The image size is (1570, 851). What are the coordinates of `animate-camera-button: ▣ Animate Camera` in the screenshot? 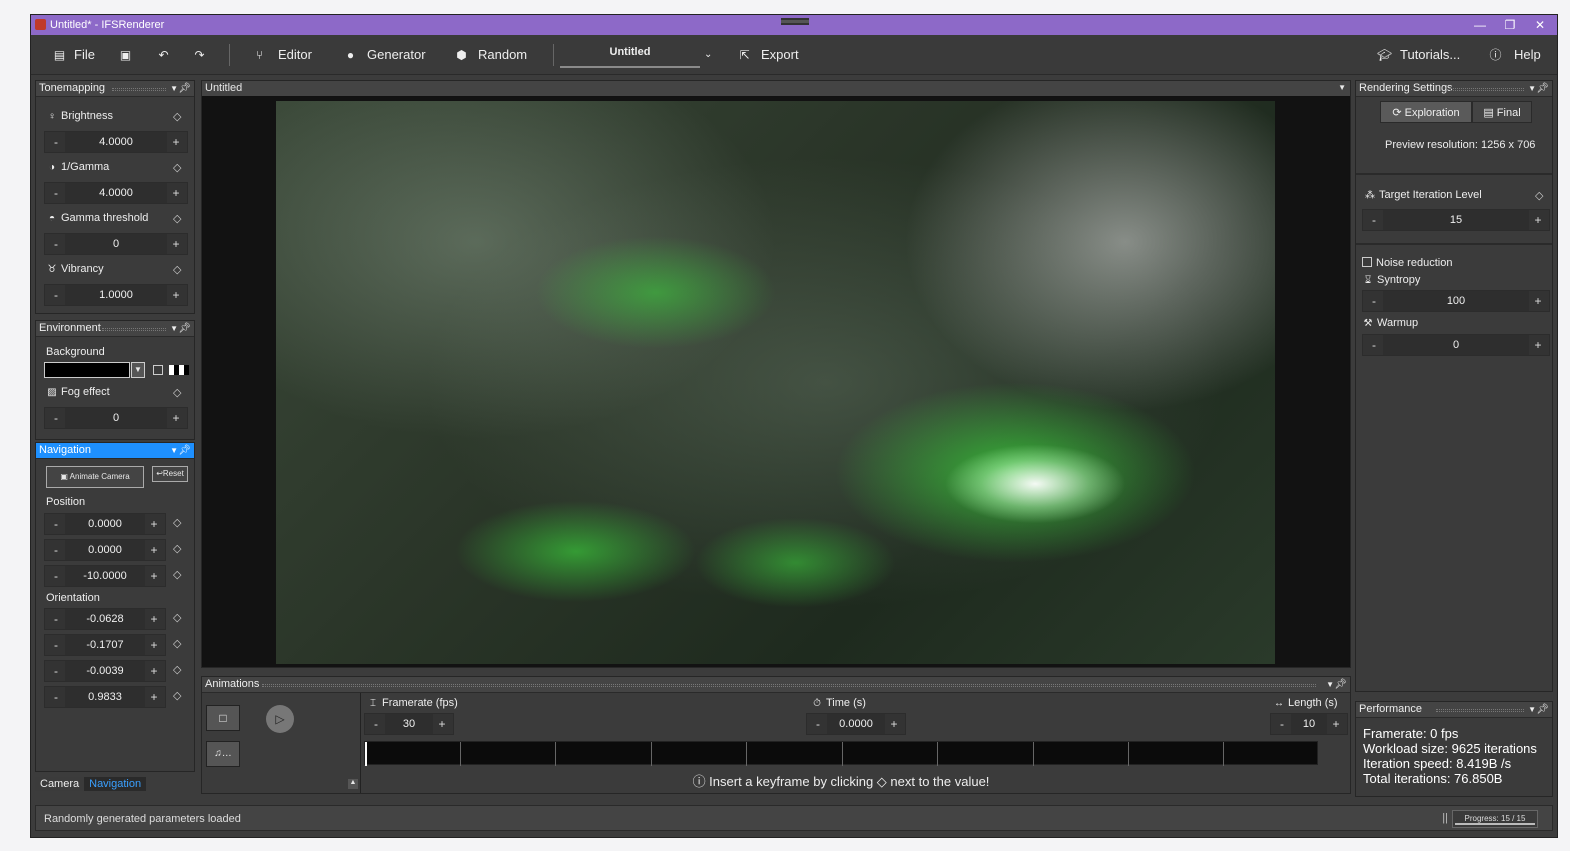 It's located at (95, 477).